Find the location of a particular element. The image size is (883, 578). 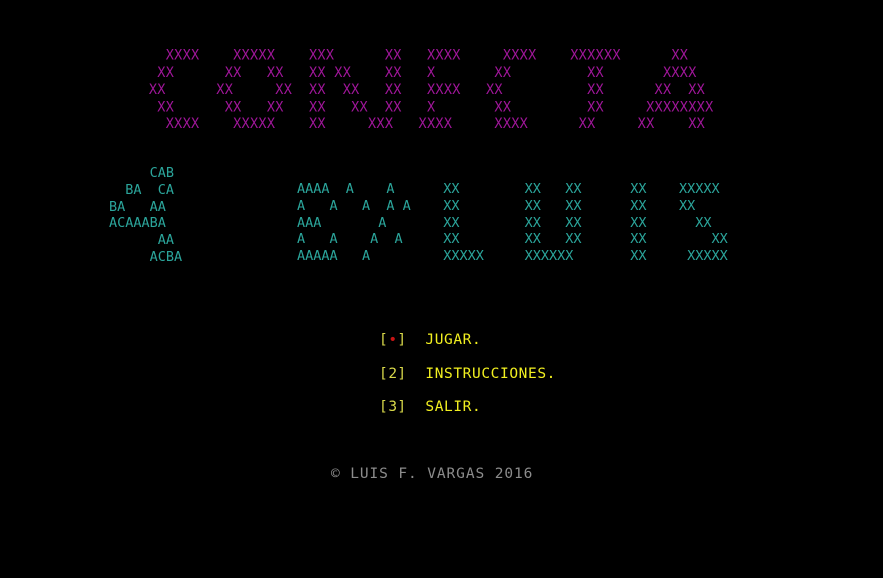

subtitle-art-line: AAA A XX XX XX XX XX is located at coordinates (504, 222).